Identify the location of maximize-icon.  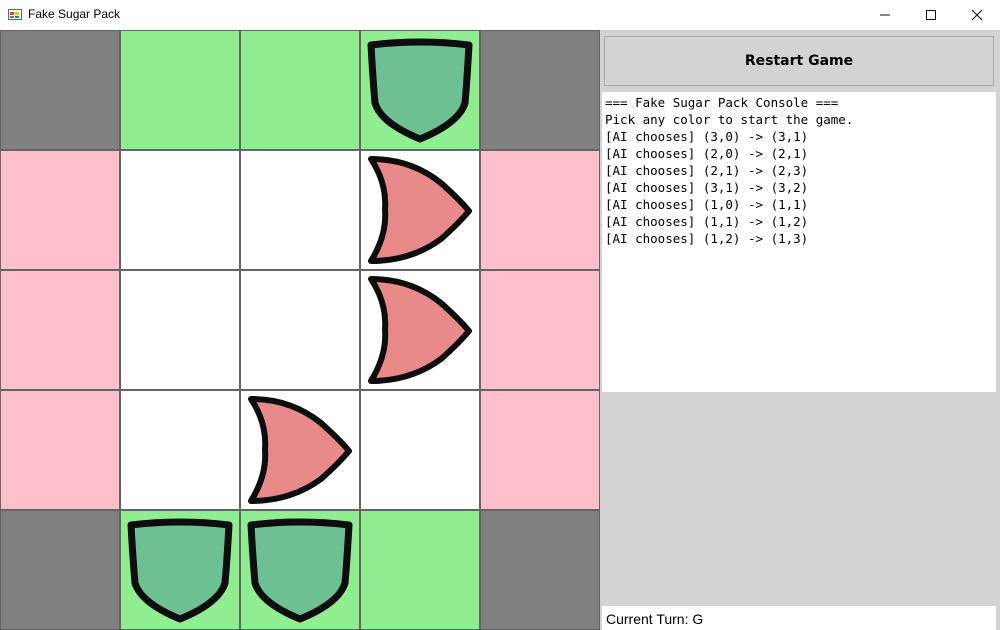
(931, 15).